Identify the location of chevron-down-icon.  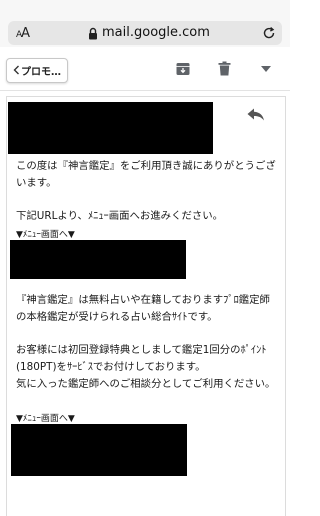
(266, 69).